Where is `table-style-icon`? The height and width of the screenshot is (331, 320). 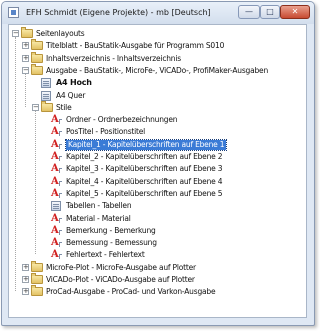
table-style-icon is located at coordinates (56, 206).